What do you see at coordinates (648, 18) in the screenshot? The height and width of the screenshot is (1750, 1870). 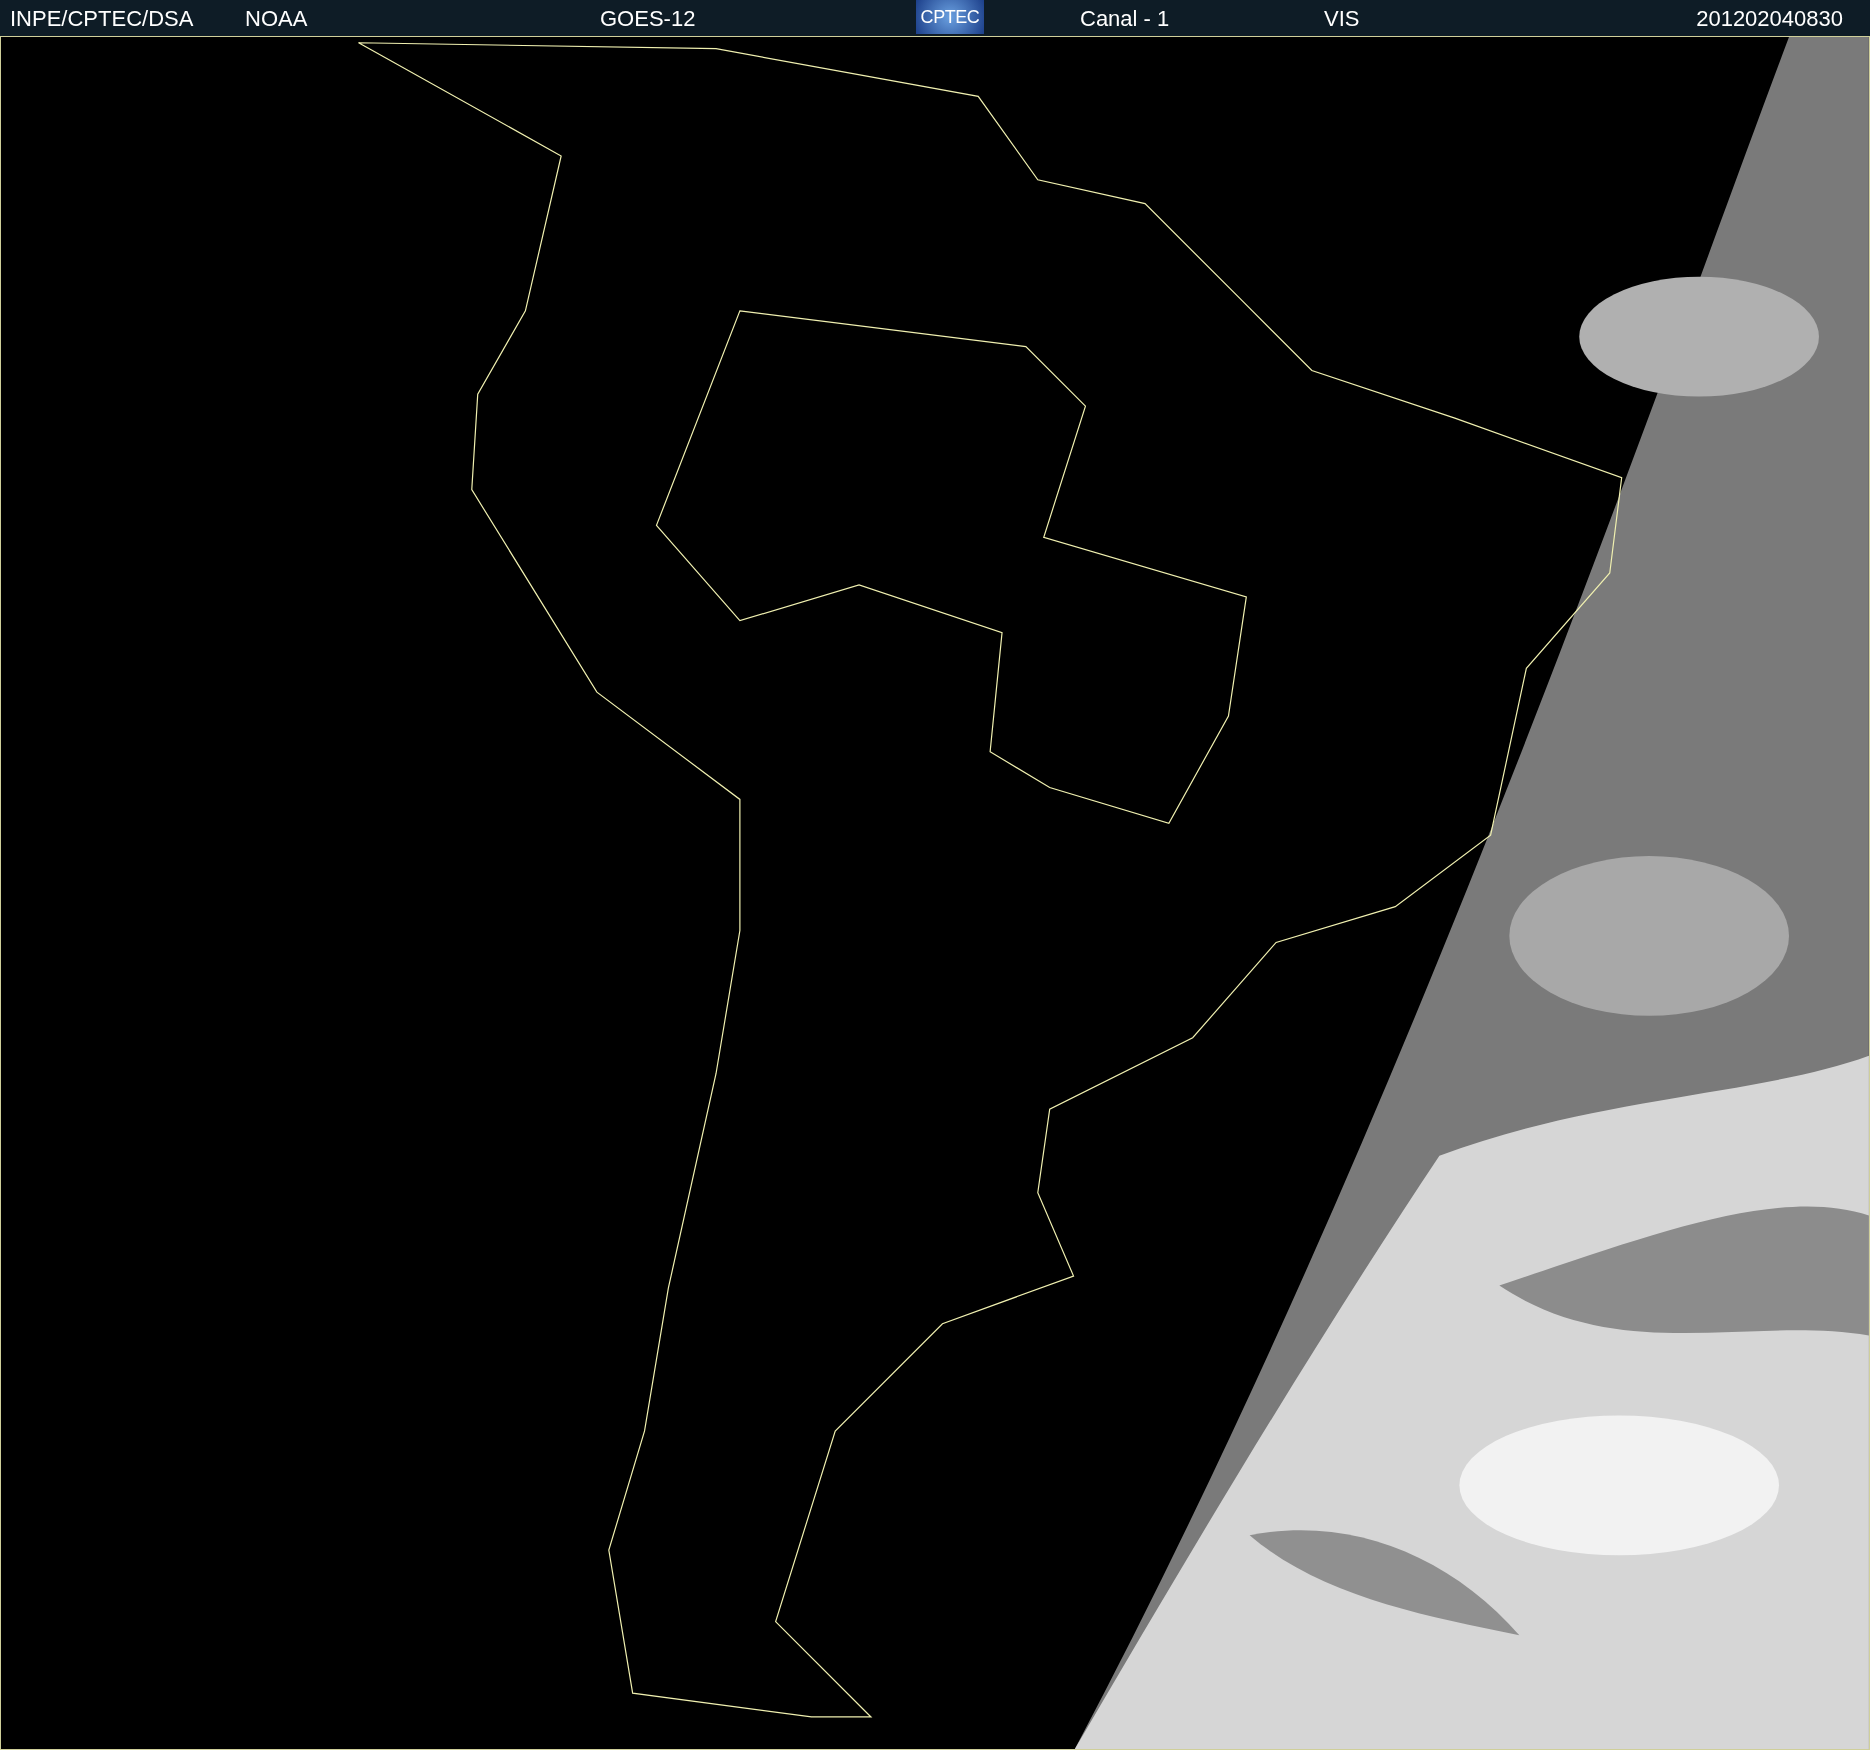 I see `satellite-label: GOES-12` at bounding box center [648, 18].